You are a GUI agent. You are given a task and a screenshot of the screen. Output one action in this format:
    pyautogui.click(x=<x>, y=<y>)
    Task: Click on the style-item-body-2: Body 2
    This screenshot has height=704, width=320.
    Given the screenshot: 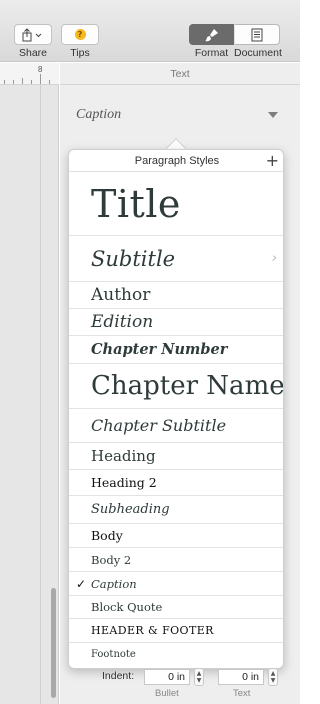 What is the action you would take?
    pyautogui.click(x=176, y=560)
    